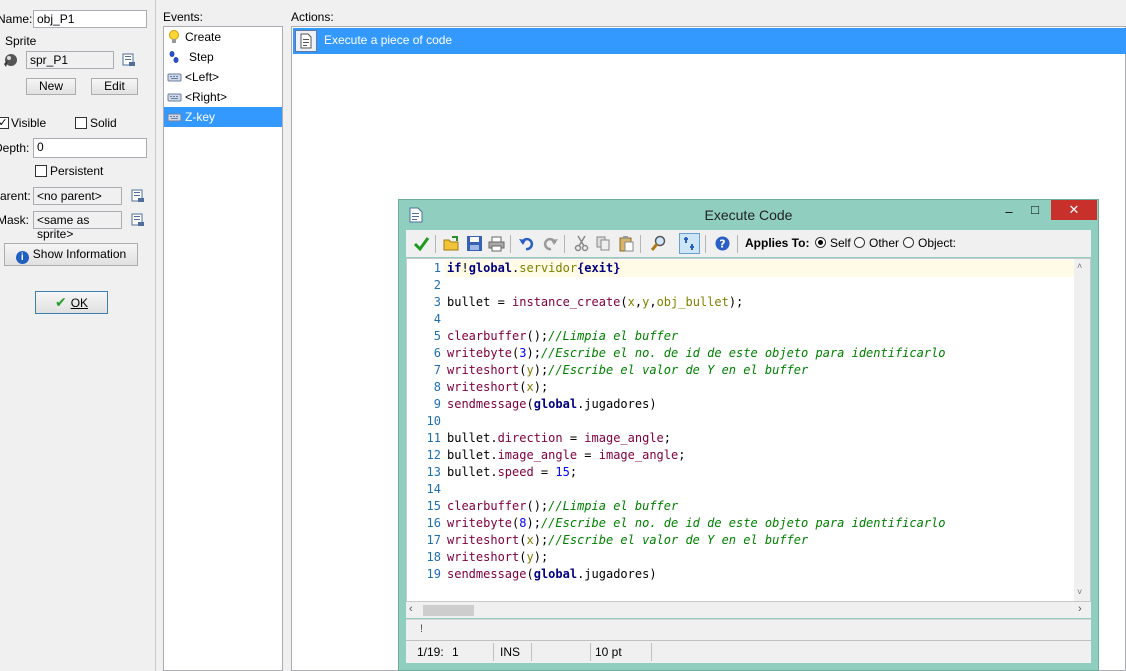 The height and width of the screenshot is (671, 1126). Describe the element at coordinates (77, 226) in the screenshot. I see `mask-field: <same as sprite>` at that location.